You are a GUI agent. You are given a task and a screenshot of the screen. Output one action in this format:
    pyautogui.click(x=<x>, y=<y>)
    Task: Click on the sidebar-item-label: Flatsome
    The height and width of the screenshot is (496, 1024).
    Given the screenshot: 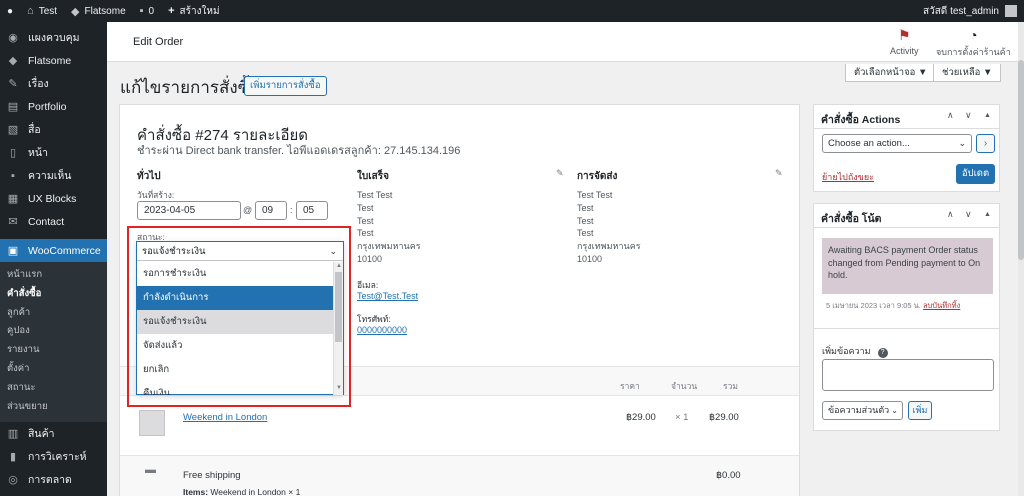 What is the action you would take?
    pyautogui.click(x=50, y=60)
    